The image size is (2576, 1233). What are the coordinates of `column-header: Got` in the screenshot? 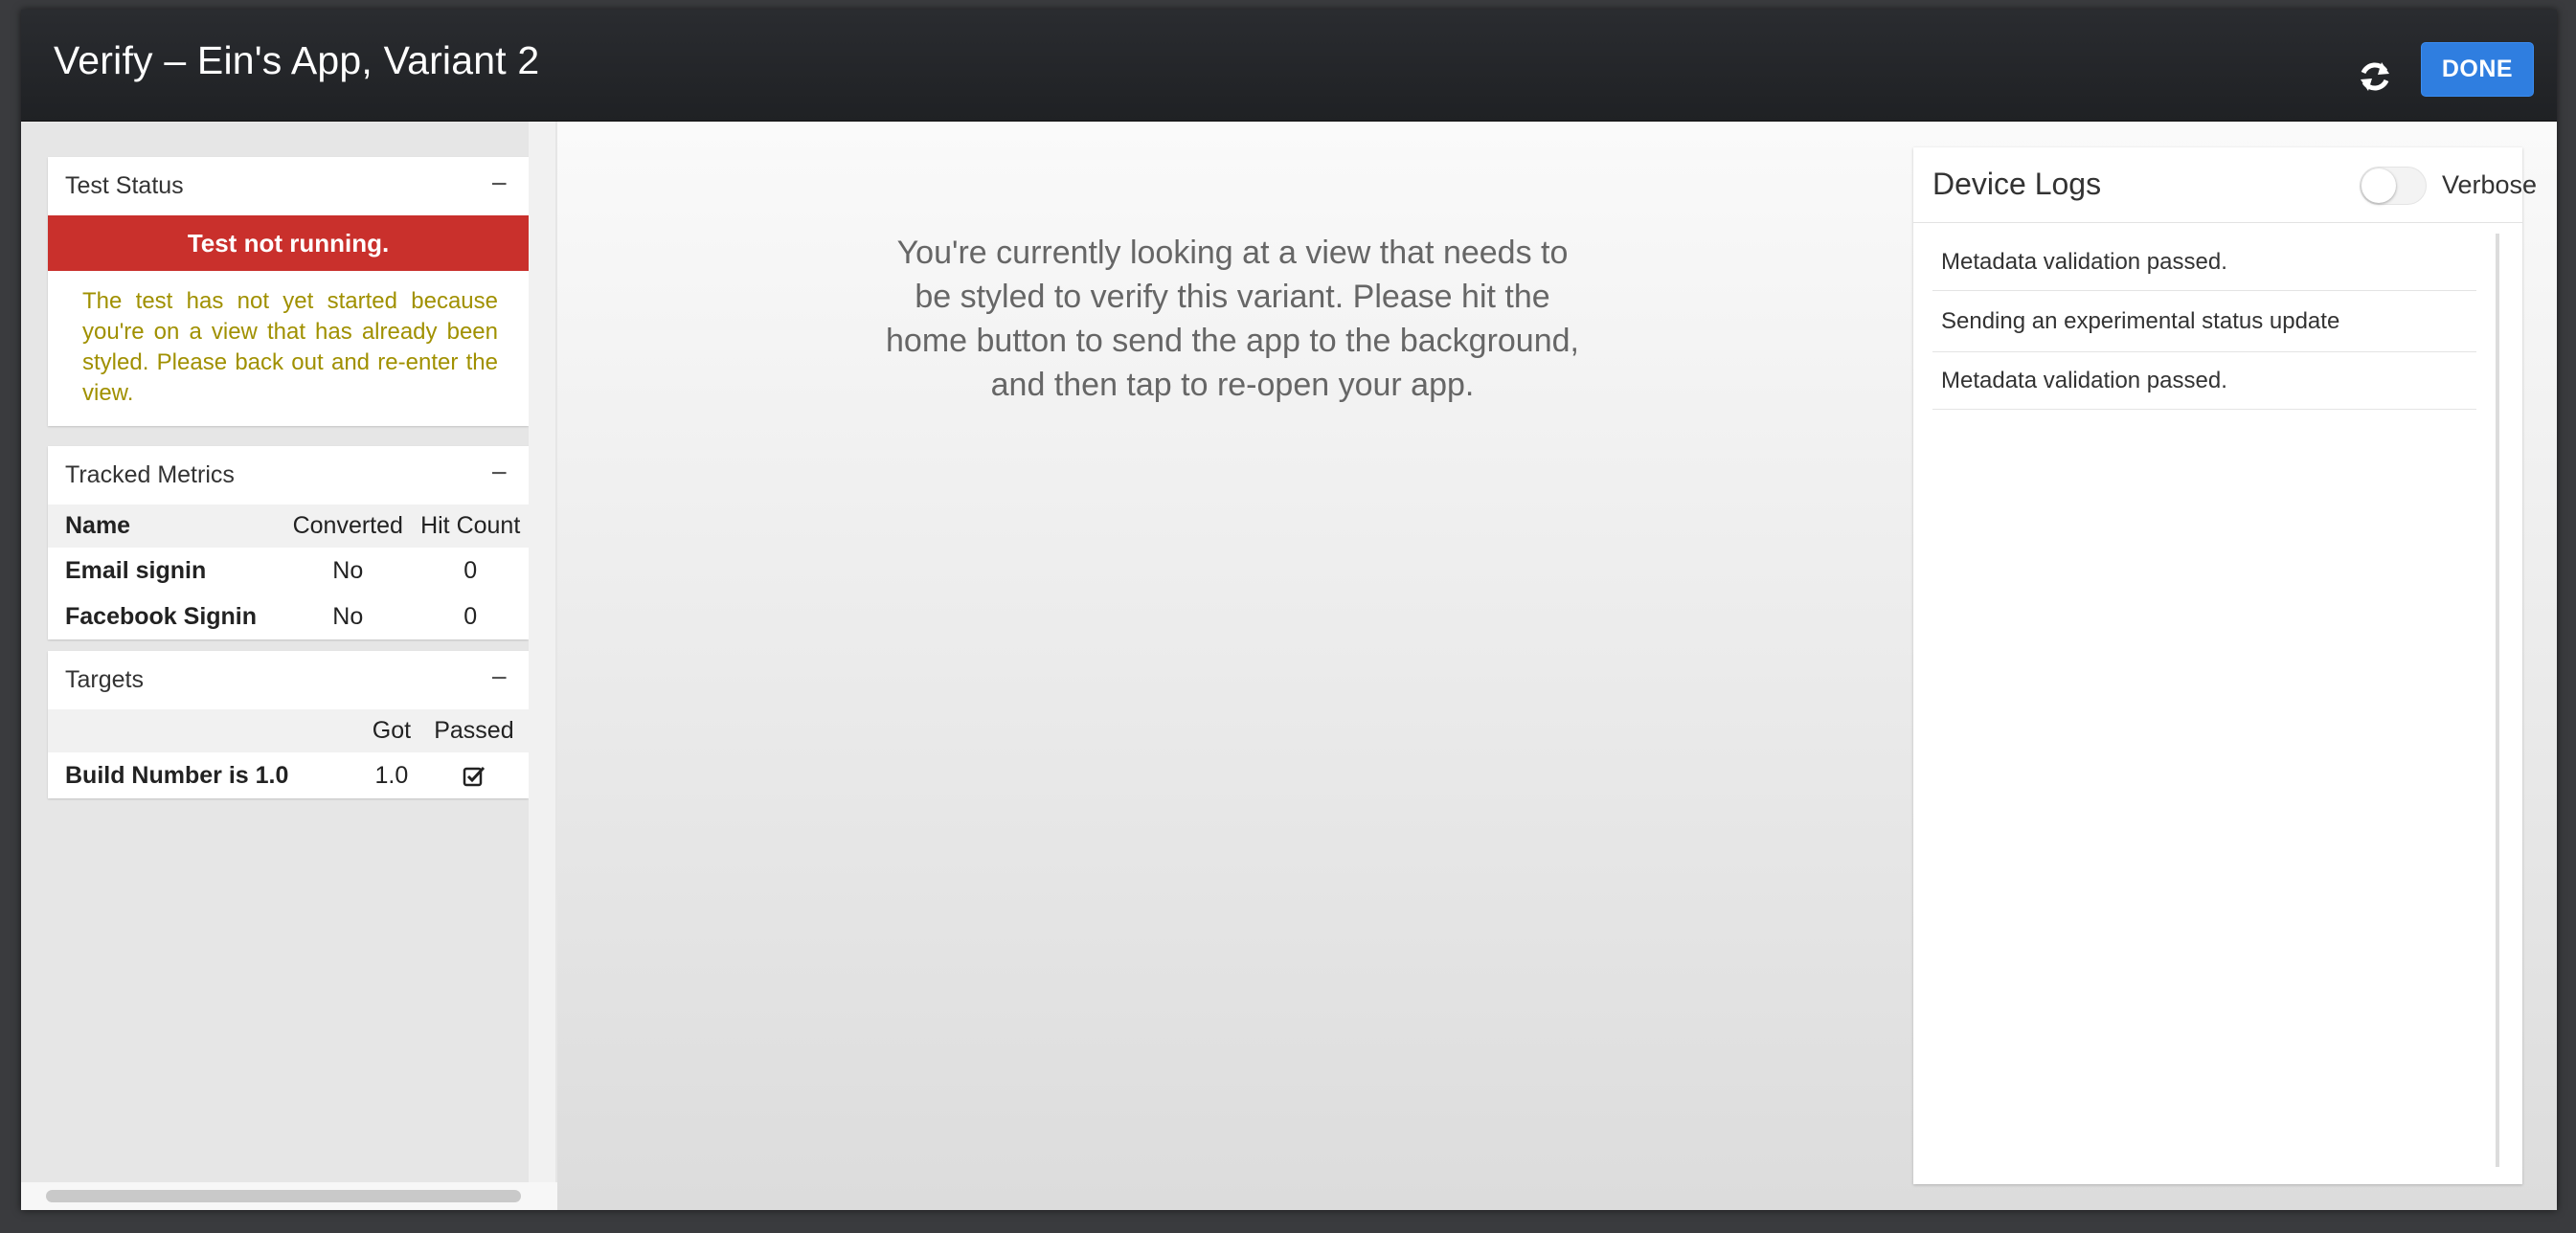 It's located at (392, 730).